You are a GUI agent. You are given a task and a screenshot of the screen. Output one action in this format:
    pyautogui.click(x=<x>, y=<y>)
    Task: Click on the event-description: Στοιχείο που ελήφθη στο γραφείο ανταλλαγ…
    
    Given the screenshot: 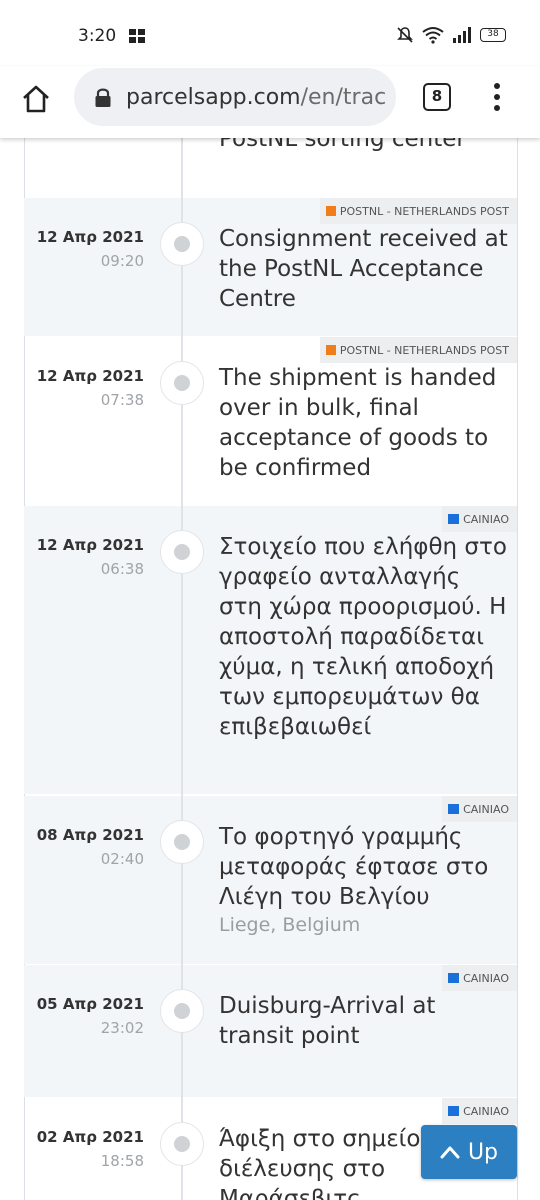 What is the action you would take?
    pyautogui.click(x=363, y=637)
    